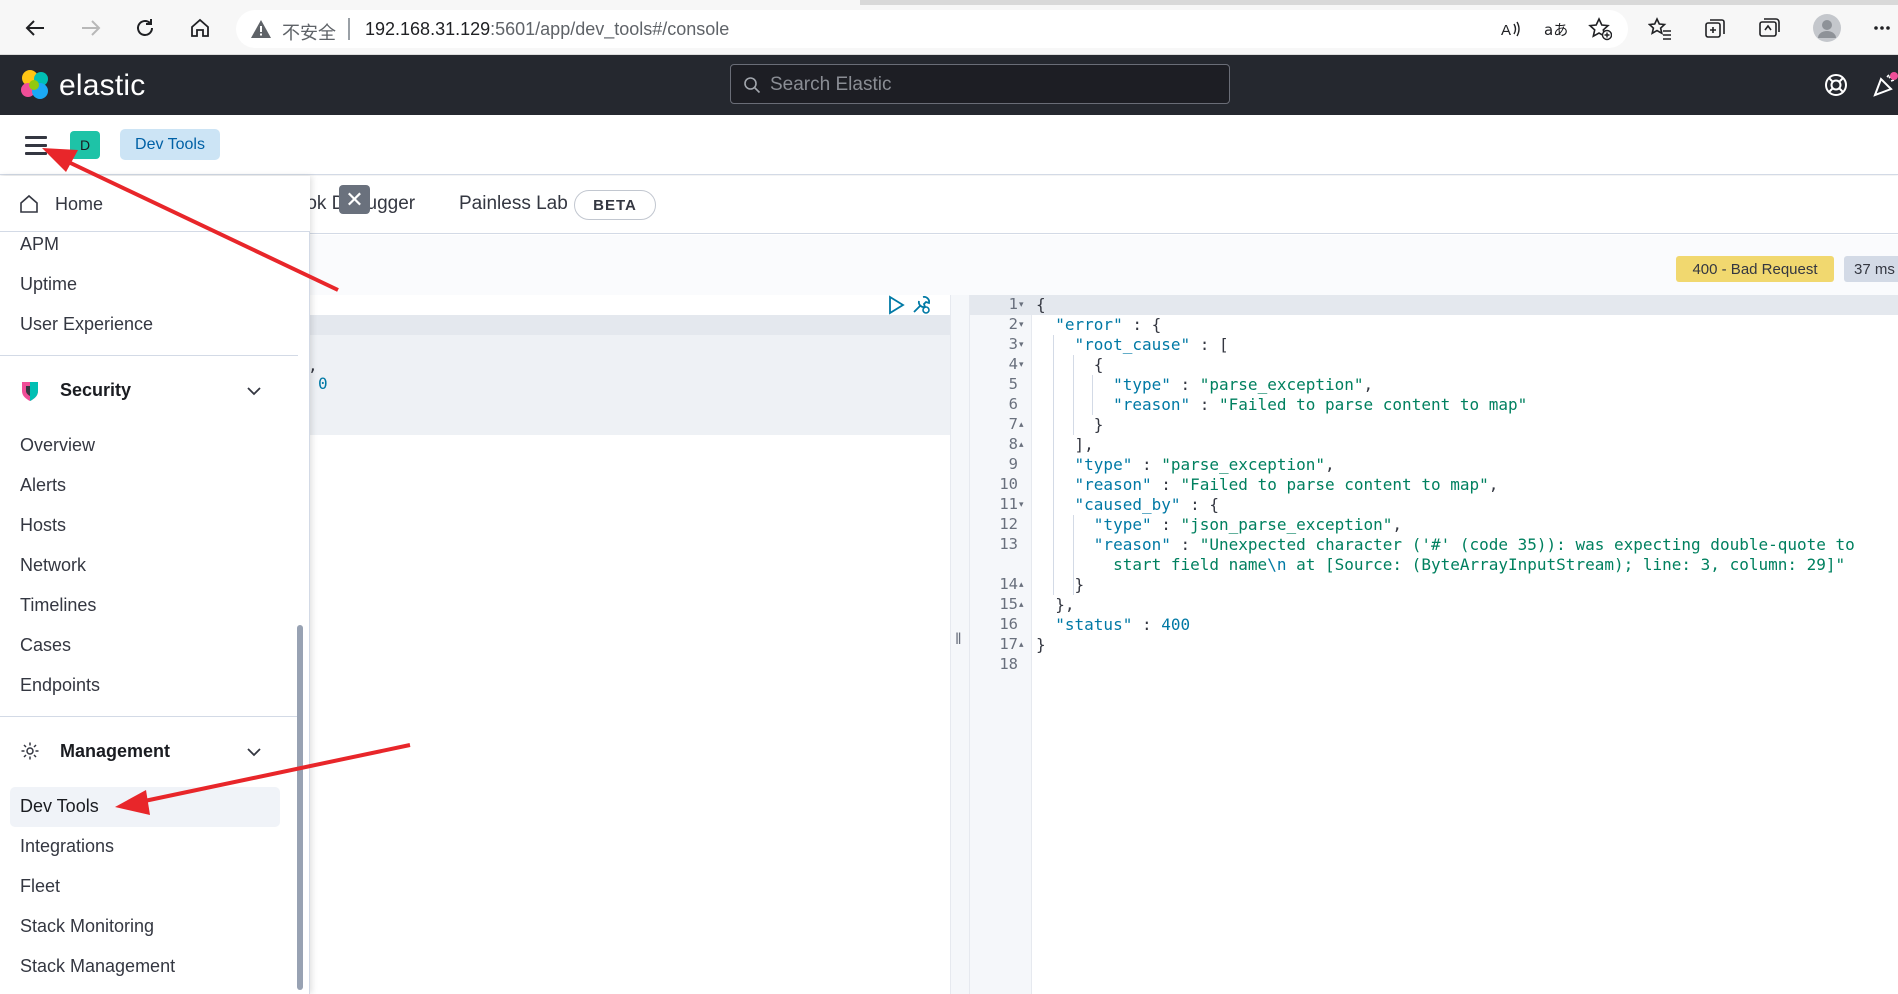 The image size is (1898, 994). What do you see at coordinates (67, 846) in the screenshot?
I see `nav-integrations: Integrations` at bounding box center [67, 846].